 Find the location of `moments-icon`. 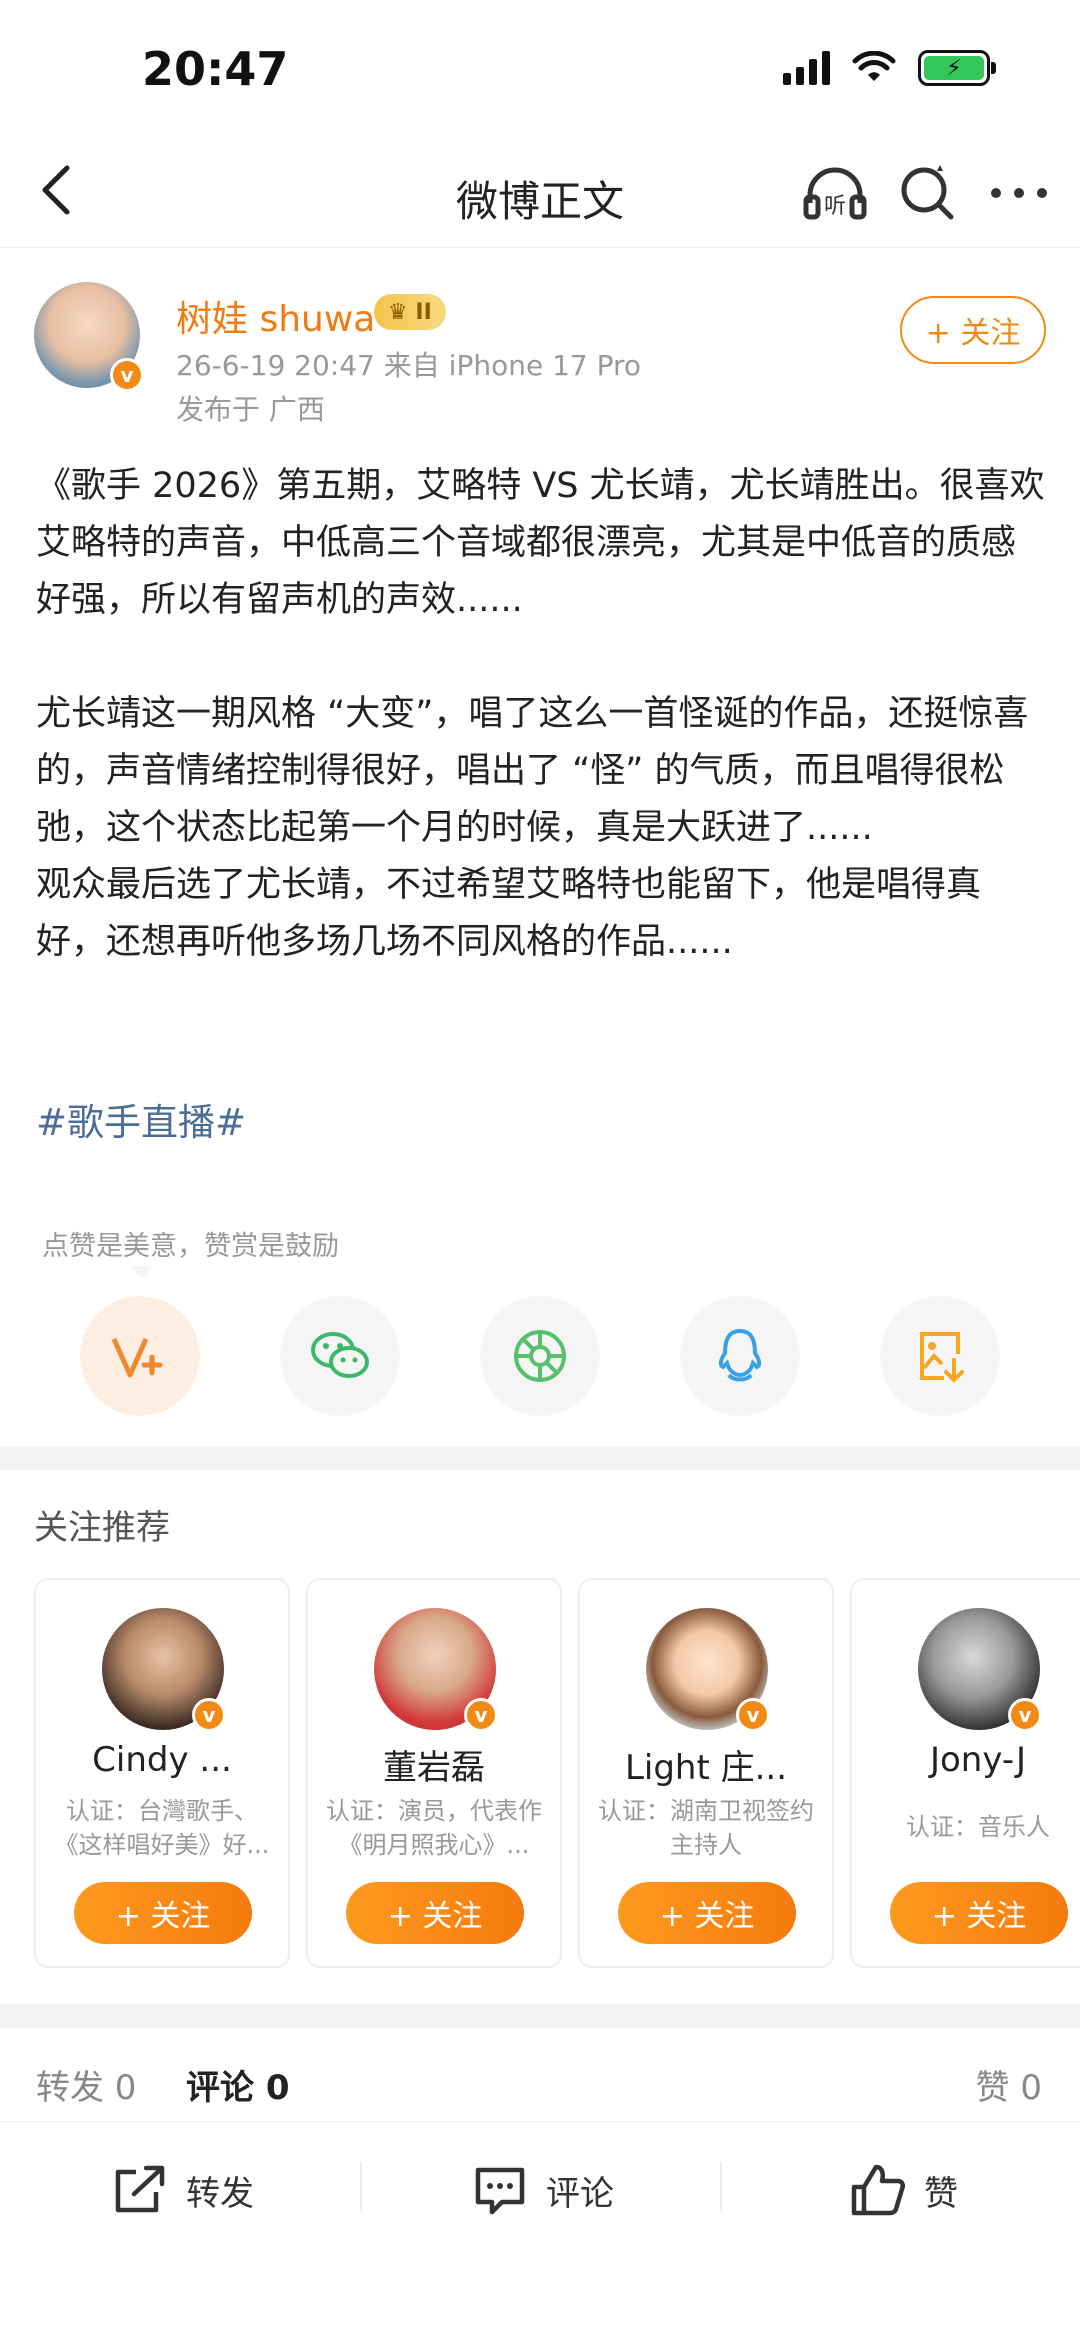

moments-icon is located at coordinates (540, 1356).